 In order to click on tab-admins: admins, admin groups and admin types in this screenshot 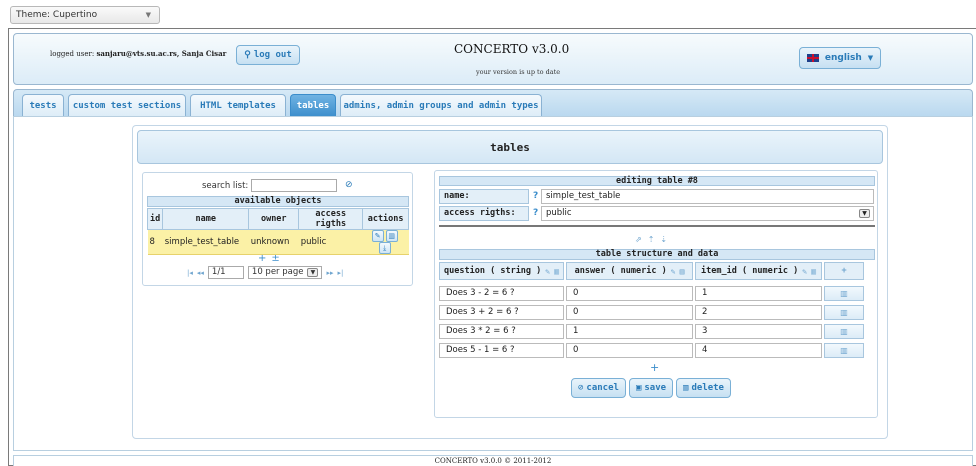, I will do `click(441, 105)`.